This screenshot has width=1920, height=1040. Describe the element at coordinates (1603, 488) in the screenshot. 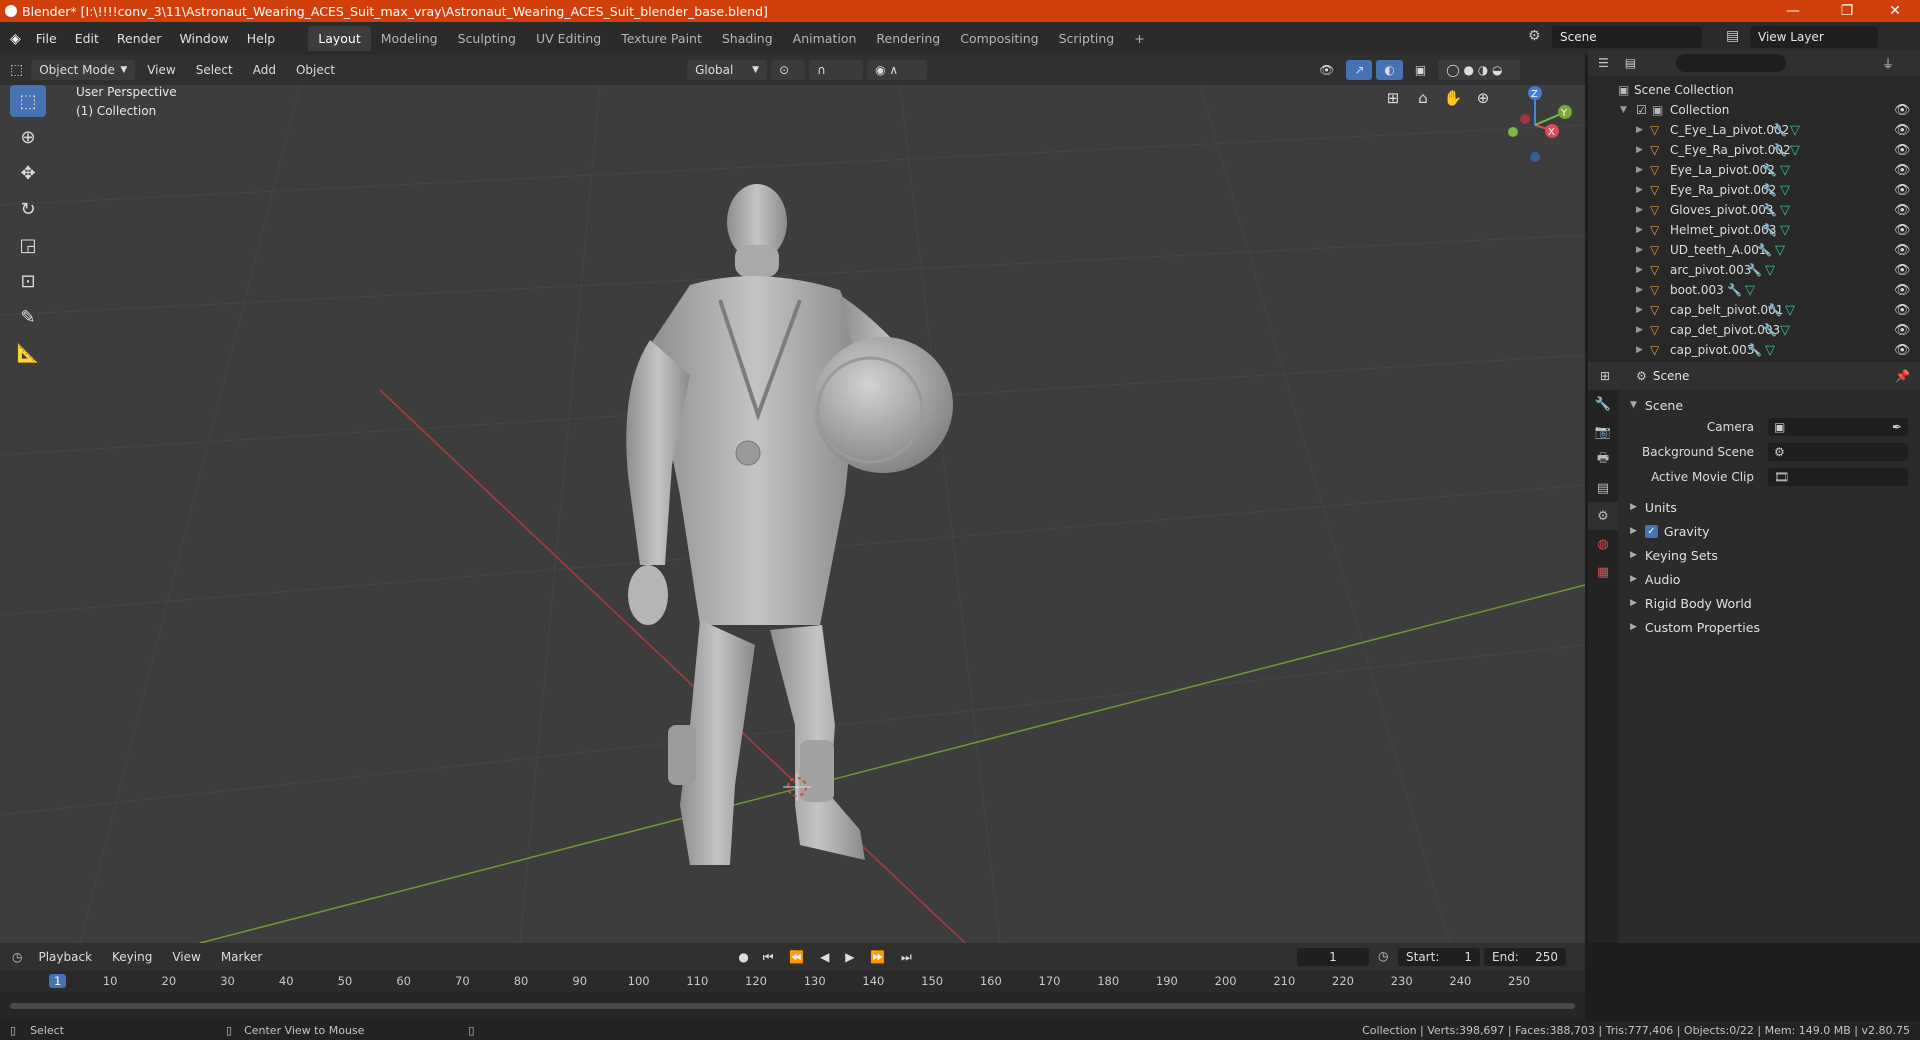

I see `view-layer-tab: ▤` at that location.